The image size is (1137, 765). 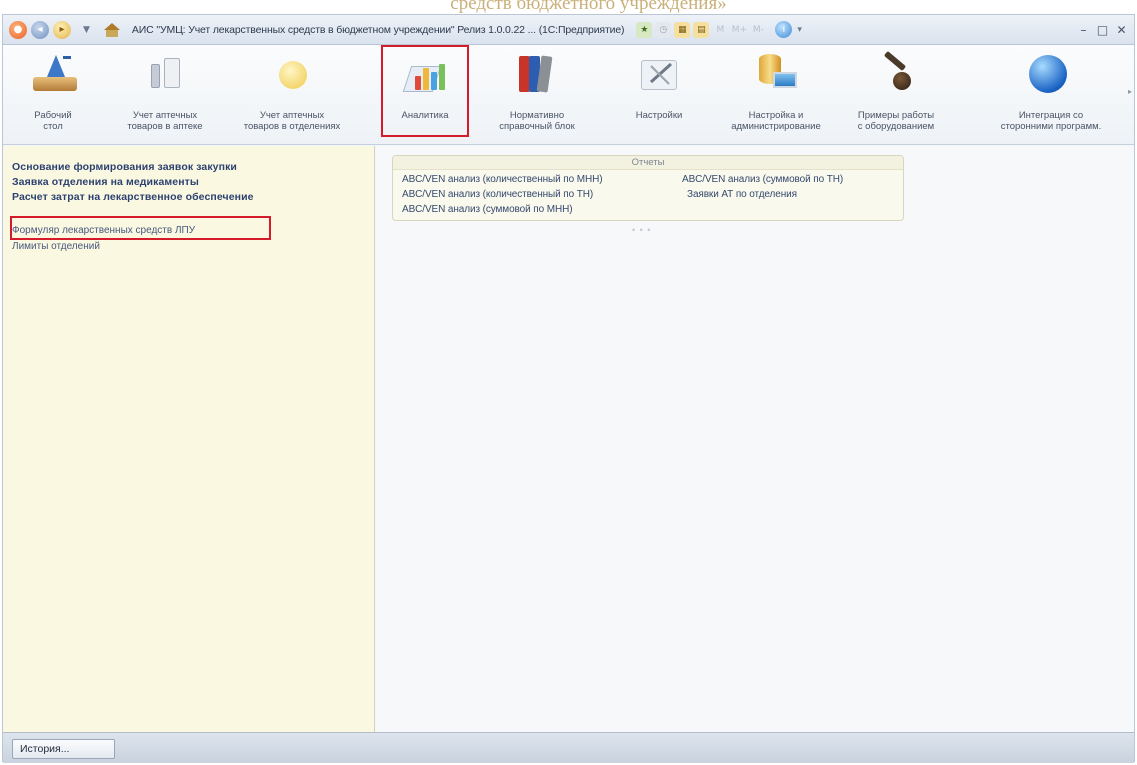 I want to click on caption-text: средств бюджетного учреждения», so click(x=588, y=7).